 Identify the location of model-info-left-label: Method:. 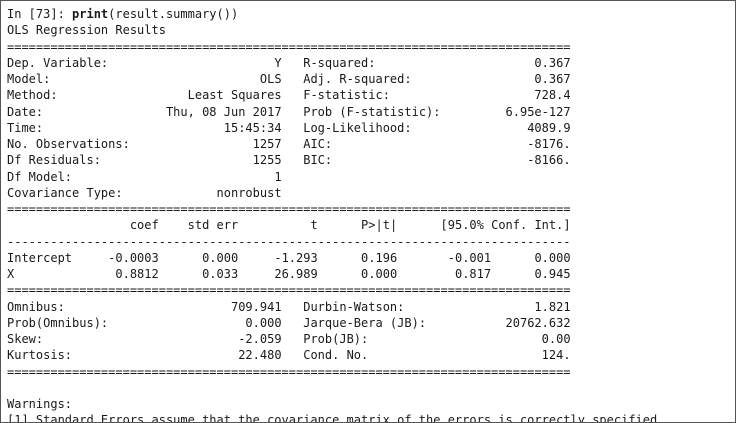
(68, 95).